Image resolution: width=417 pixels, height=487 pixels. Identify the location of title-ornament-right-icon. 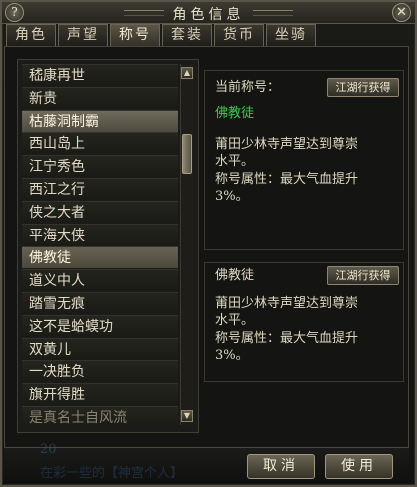
(273, 13).